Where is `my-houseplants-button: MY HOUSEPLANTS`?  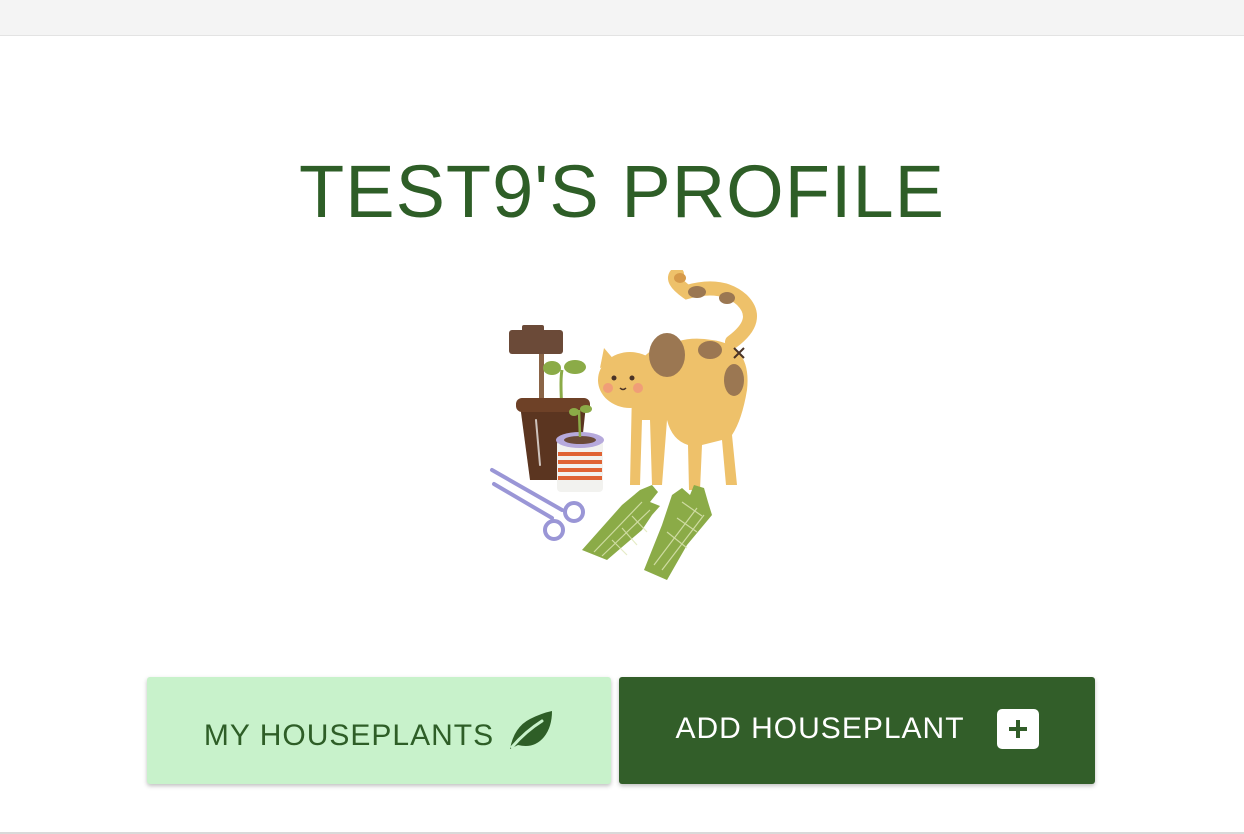 my-houseplants-button: MY HOUSEPLANTS is located at coordinates (379, 730).